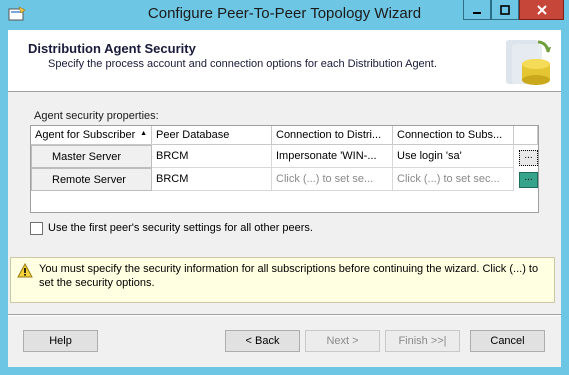 The width and height of the screenshot is (569, 375). I want to click on column-header-blank, so click(526, 135).